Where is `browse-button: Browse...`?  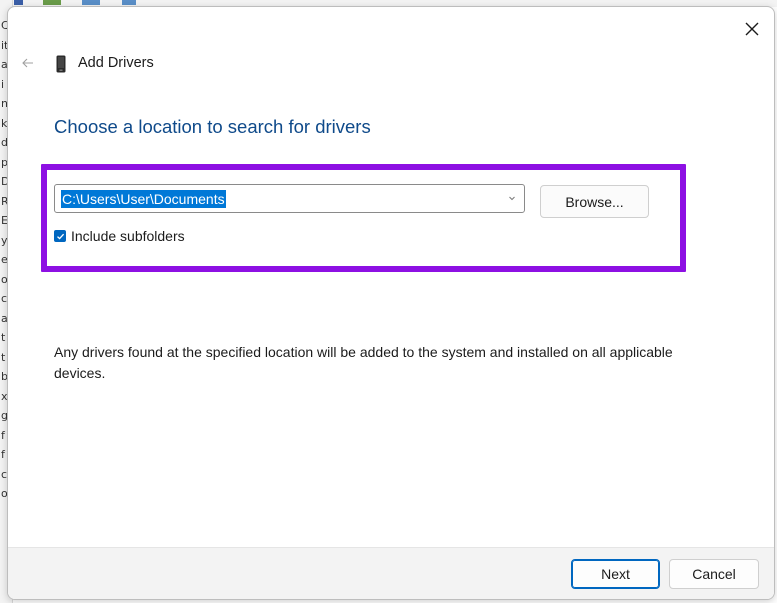 browse-button: Browse... is located at coordinates (594, 201).